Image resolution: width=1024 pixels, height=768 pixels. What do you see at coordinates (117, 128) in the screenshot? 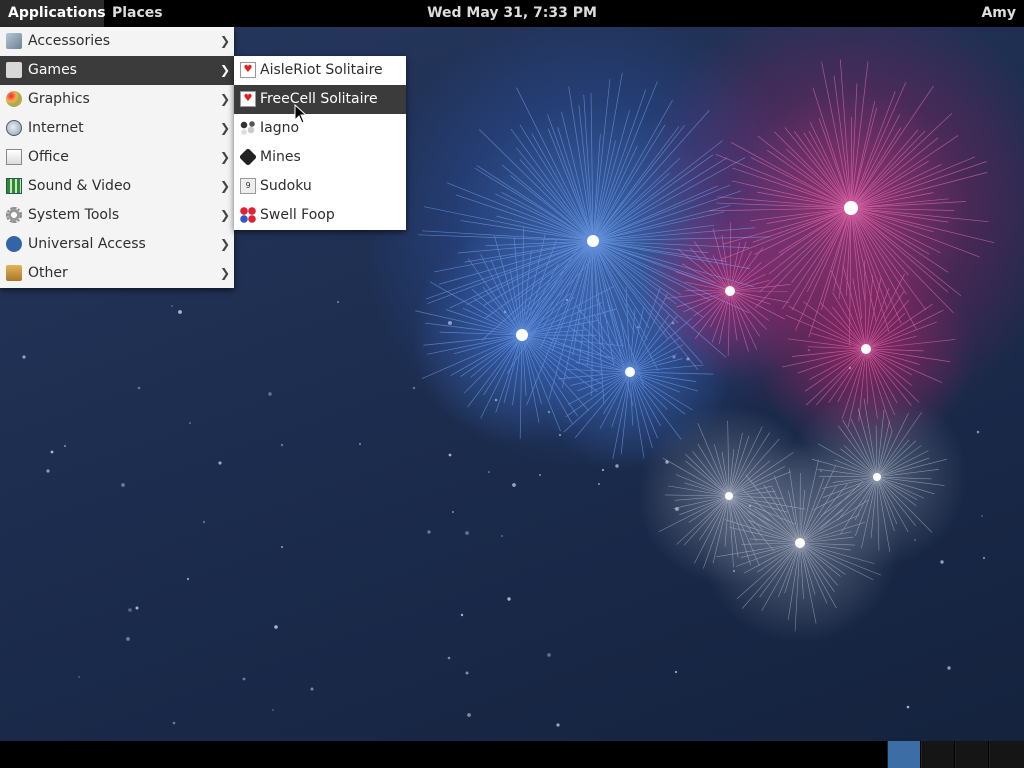
I see `menu-item-internet: Internet ❯` at bounding box center [117, 128].